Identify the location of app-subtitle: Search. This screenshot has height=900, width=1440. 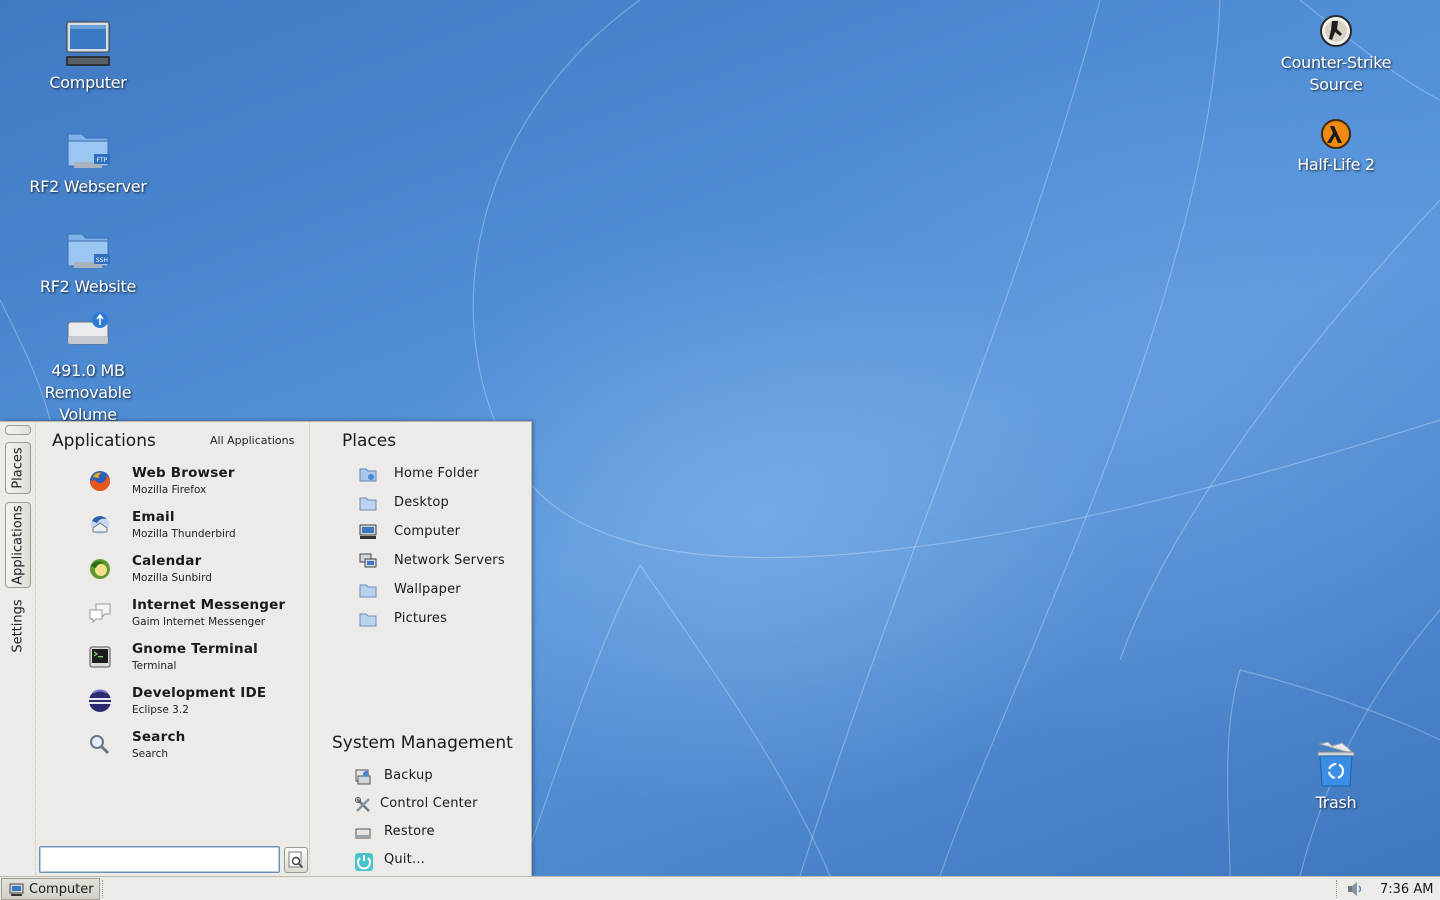
(150, 754).